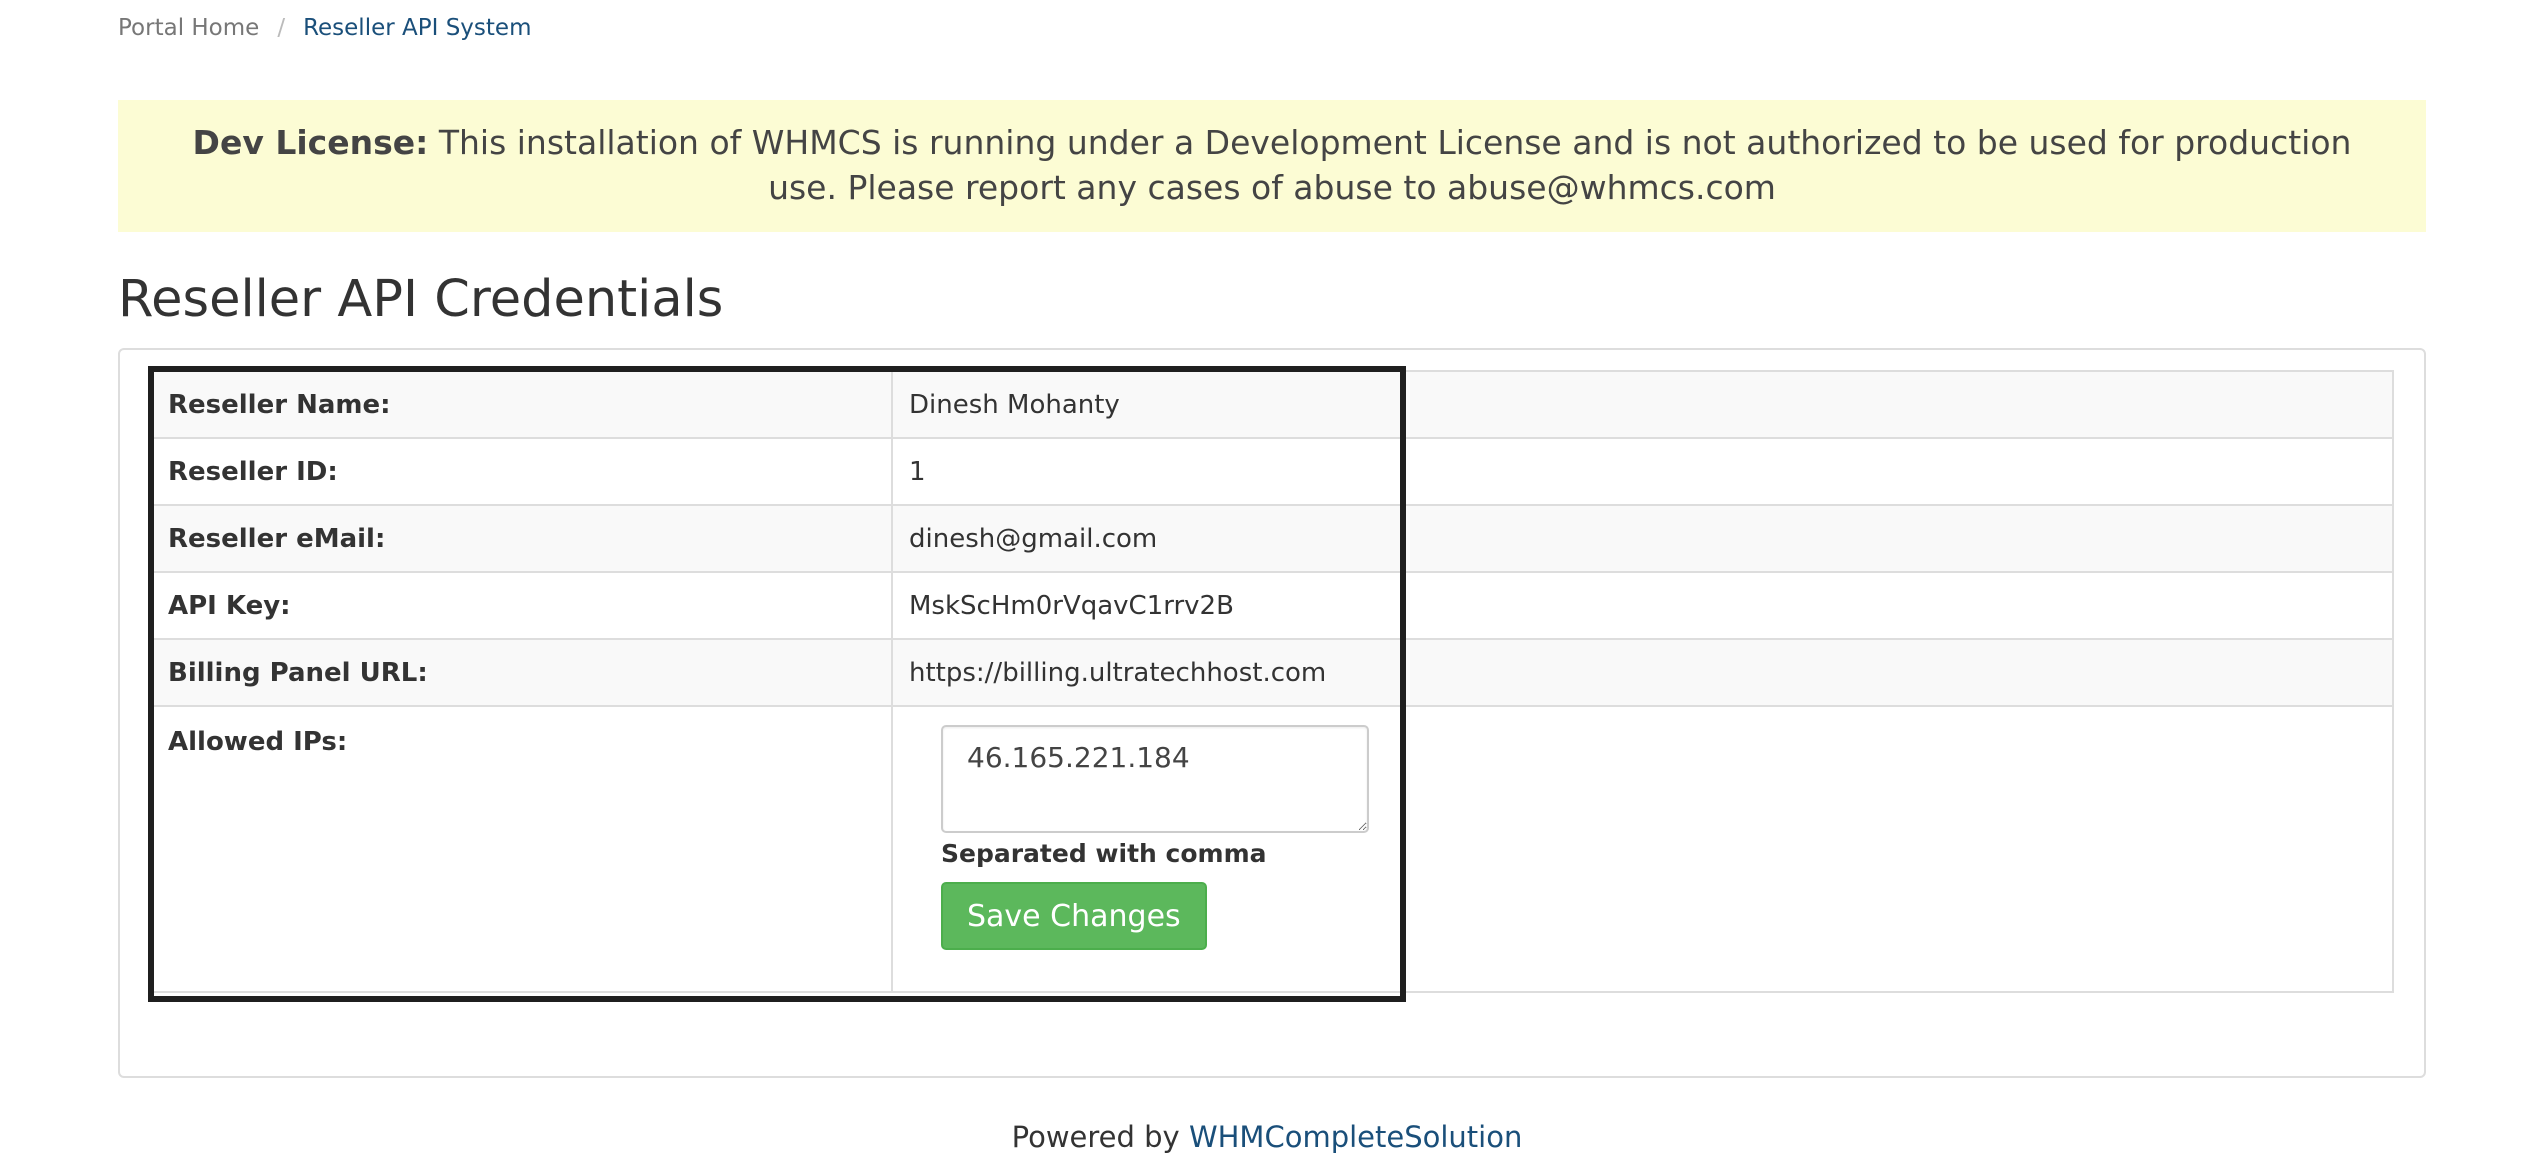 The height and width of the screenshot is (1168, 2534). What do you see at coordinates (1155, 779) in the screenshot?
I see `allowed-ips-textarea` at bounding box center [1155, 779].